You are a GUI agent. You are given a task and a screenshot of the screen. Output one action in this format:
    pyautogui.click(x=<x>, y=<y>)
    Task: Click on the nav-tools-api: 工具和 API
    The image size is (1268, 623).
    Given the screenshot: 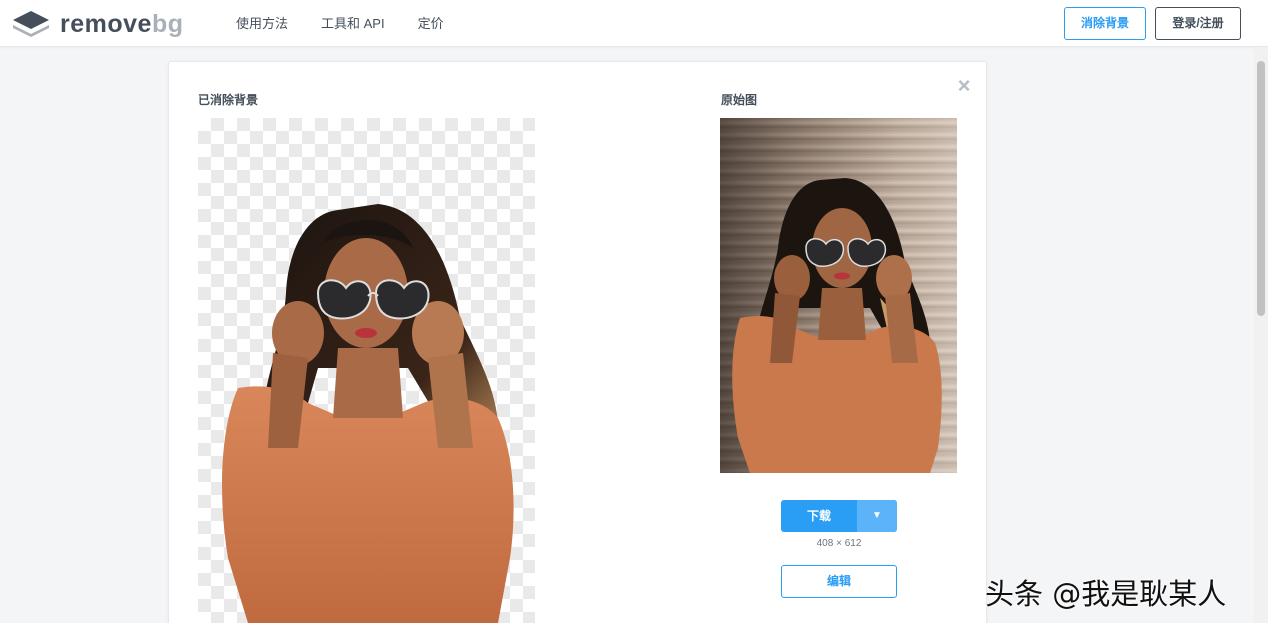 What is the action you would take?
    pyautogui.click(x=353, y=24)
    